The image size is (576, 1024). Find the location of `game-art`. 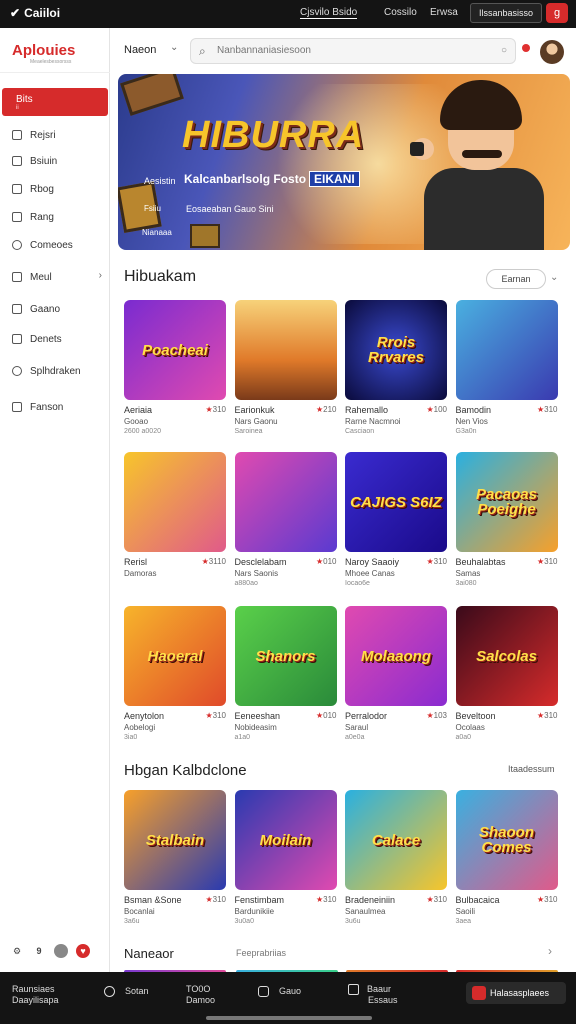

game-art is located at coordinates (506, 350).